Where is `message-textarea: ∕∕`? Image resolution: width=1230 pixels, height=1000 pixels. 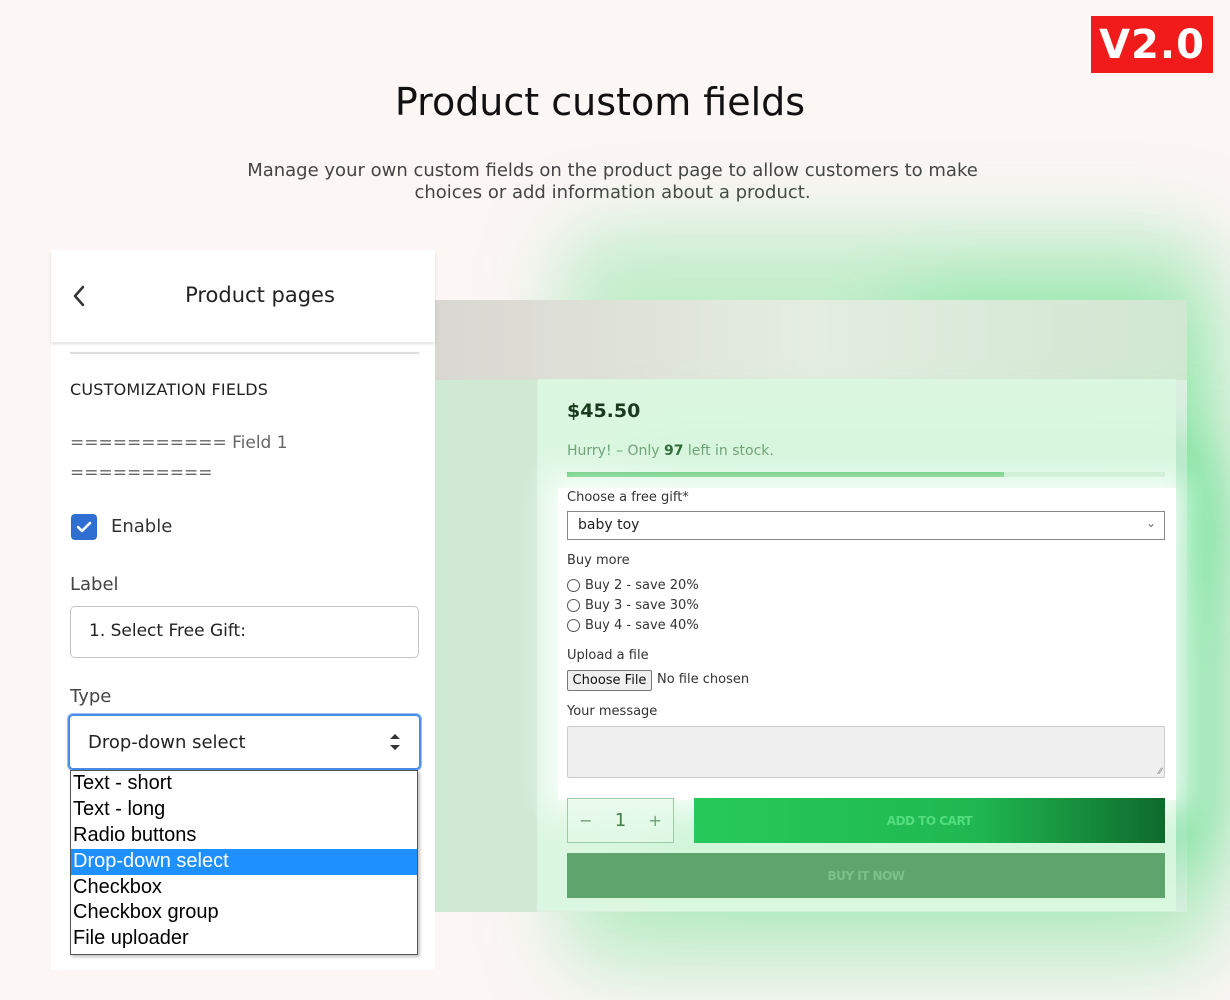 message-textarea: ∕∕ is located at coordinates (866, 752).